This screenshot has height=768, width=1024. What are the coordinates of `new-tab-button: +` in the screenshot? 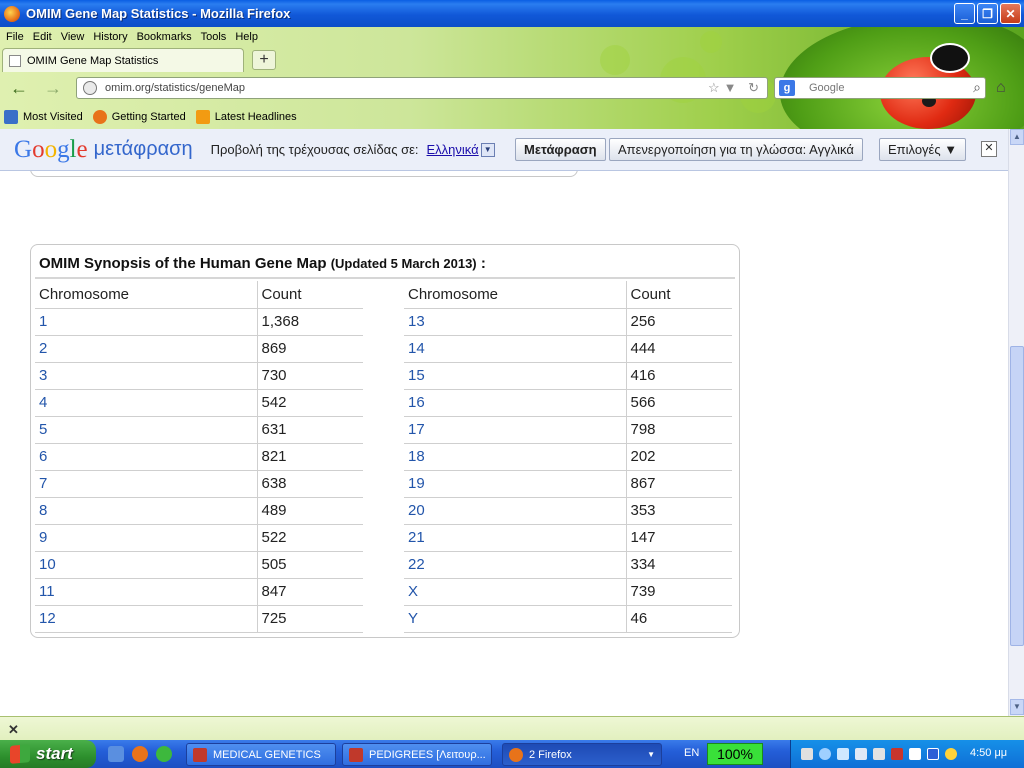 It's located at (264, 60).